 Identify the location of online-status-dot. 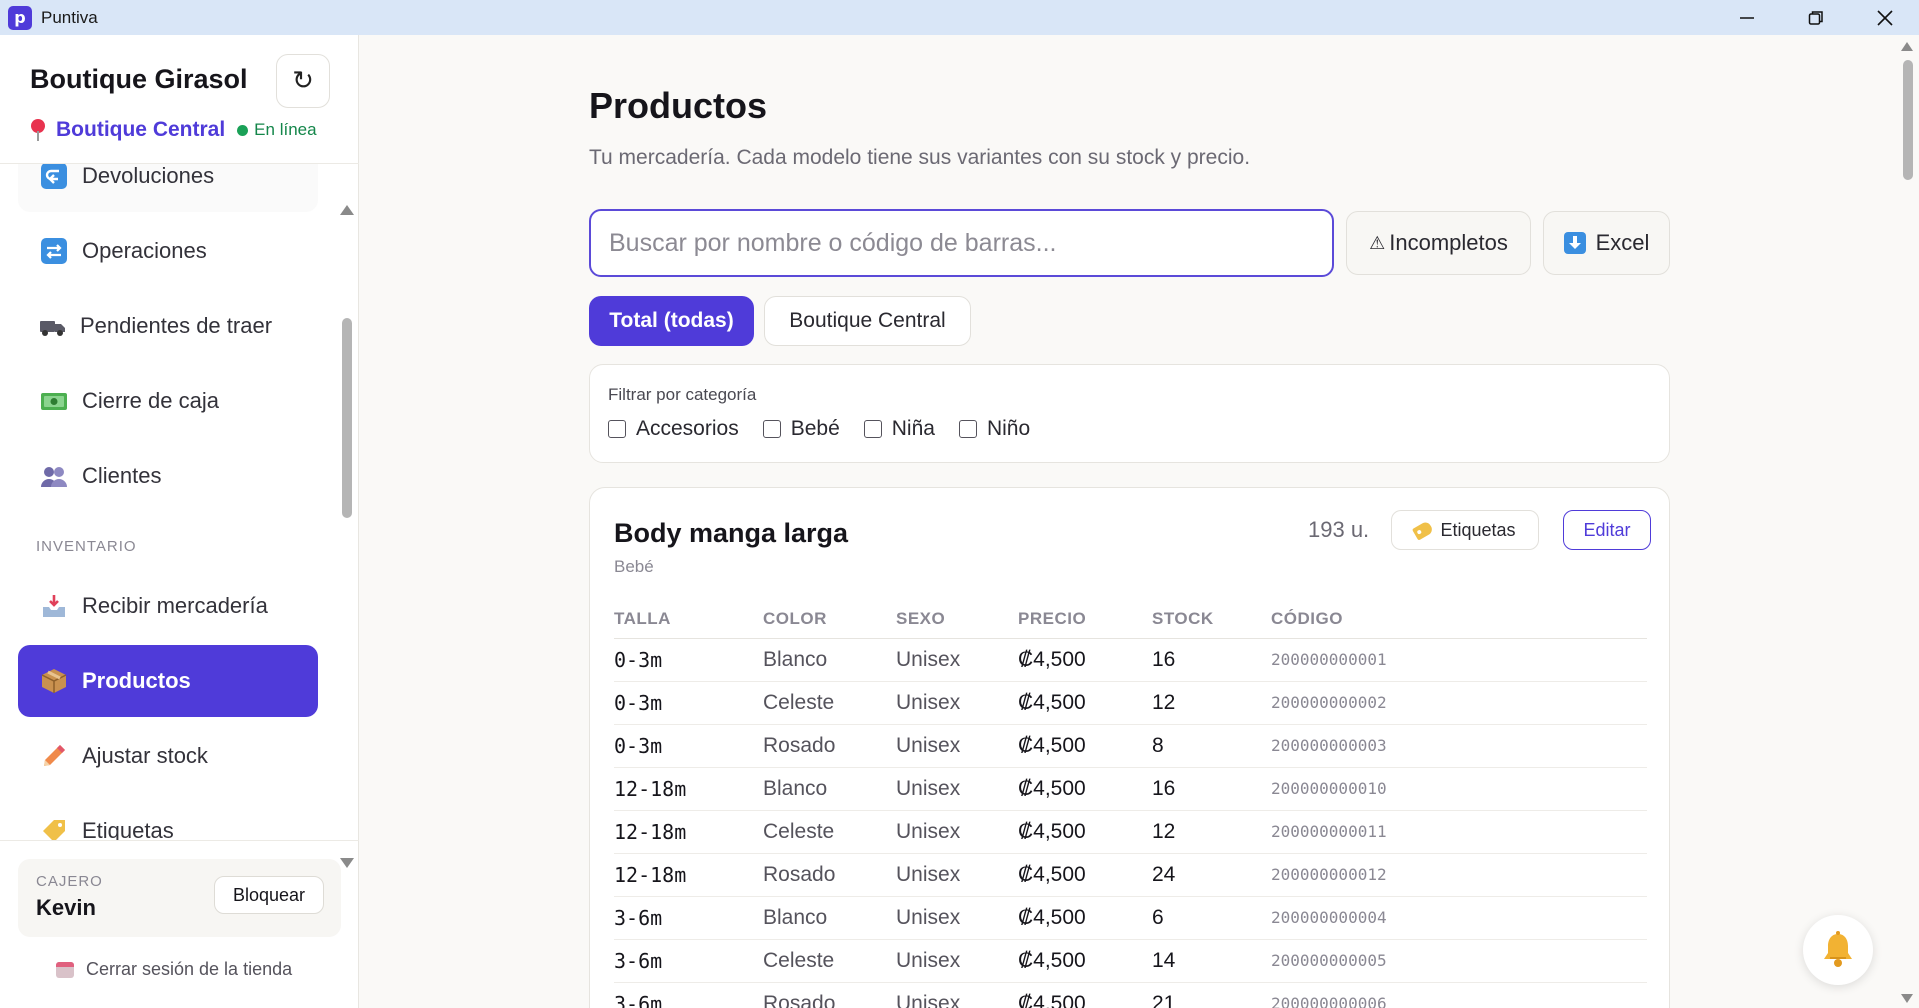
(243, 130).